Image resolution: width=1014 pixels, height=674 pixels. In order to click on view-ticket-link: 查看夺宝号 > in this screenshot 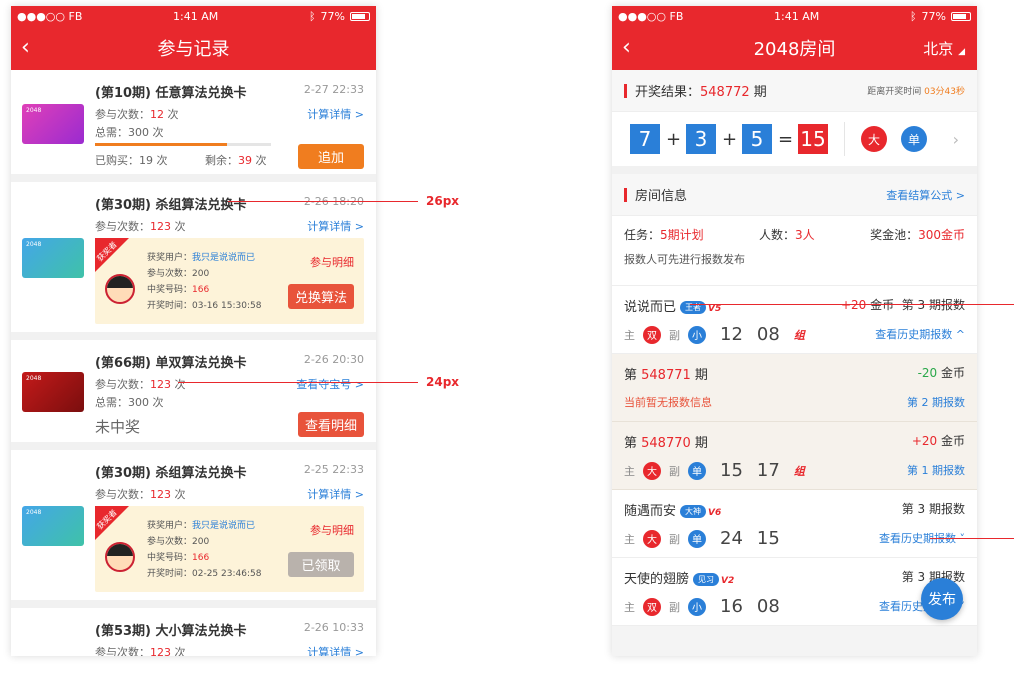, I will do `click(330, 384)`.